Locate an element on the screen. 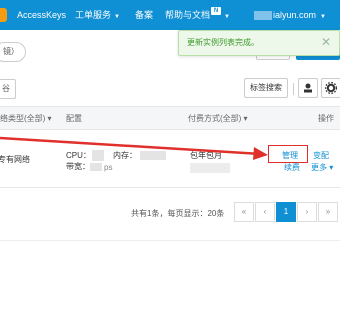 The width and height of the screenshot is (340, 316). table-header: 络类型(全部) ▾ 配置 付费方式(全部) ▾ 操作 is located at coordinates (170, 118).